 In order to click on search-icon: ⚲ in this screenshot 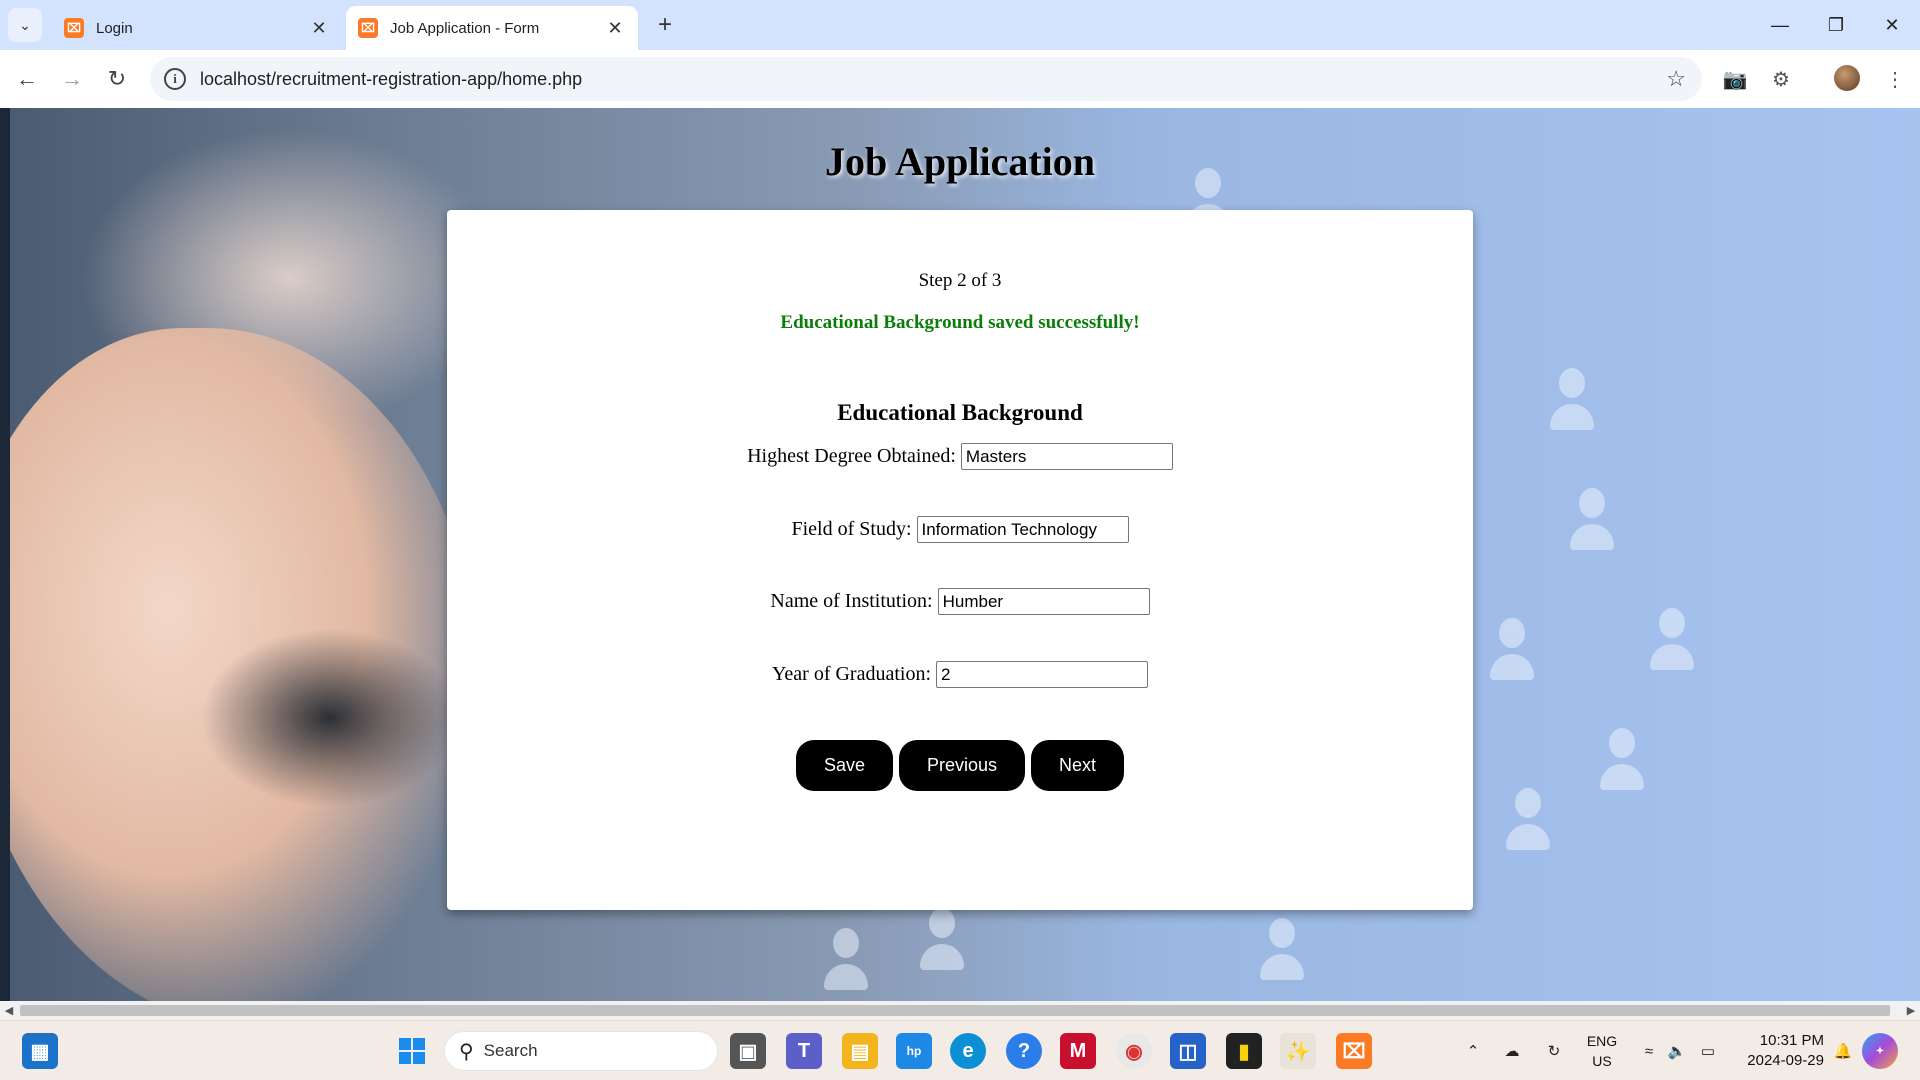, I will do `click(466, 1051)`.